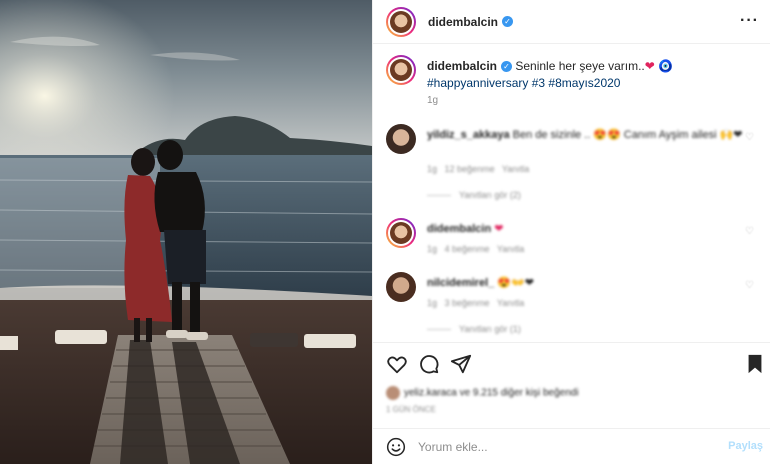  What do you see at coordinates (572, 238) in the screenshot?
I see `comment-item: didembalcin ❤ 1g 4 beğenme Yanıtla ♡` at bounding box center [572, 238].